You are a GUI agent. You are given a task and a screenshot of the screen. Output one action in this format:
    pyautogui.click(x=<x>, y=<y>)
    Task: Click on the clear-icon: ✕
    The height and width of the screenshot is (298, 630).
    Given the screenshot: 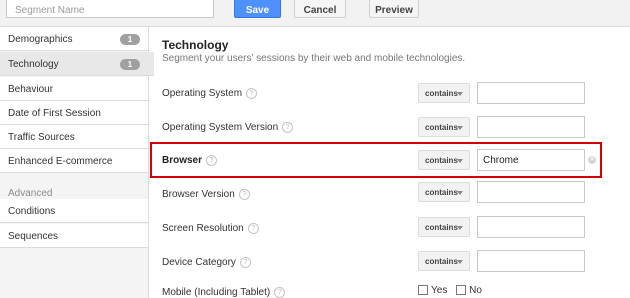 What is the action you would take?
    pyautogui.click(x=592, y=160)
    